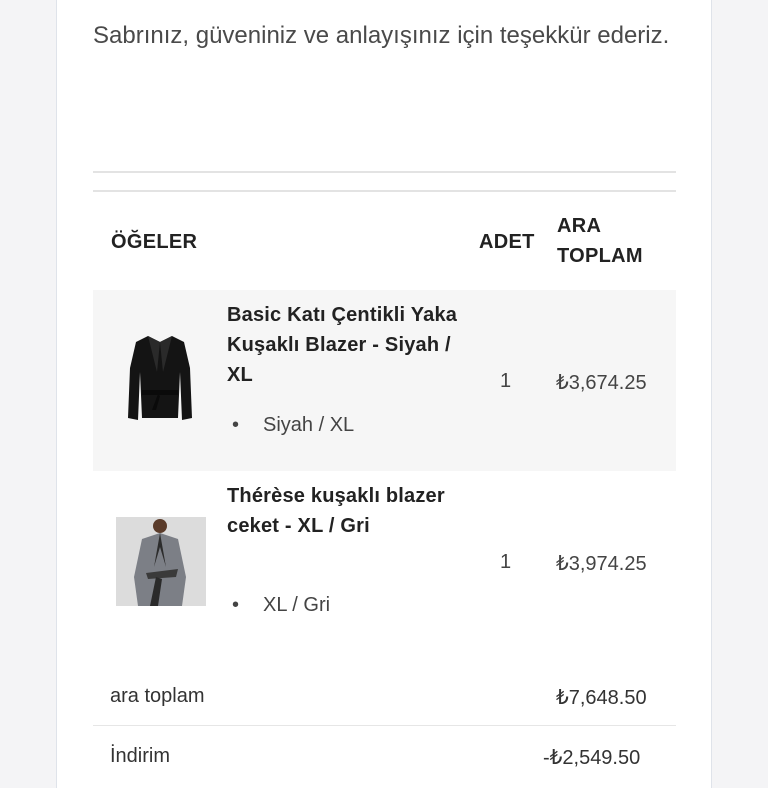  I want to click on column-header-qty: ADET, so click(507, 242).